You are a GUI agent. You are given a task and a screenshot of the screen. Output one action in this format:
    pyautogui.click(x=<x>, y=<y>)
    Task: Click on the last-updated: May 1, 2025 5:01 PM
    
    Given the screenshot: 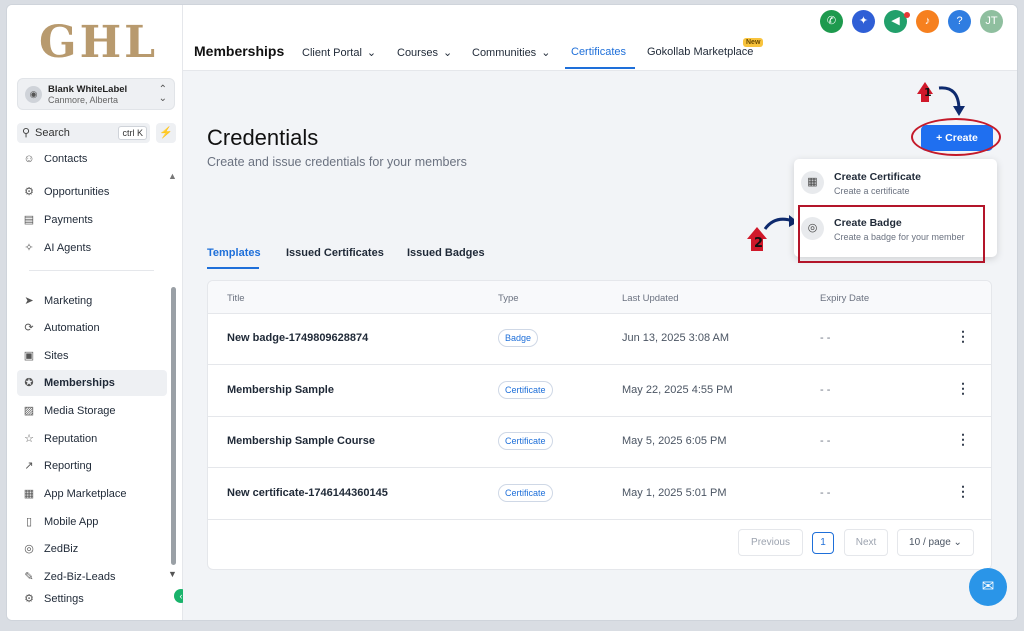 What is the action you would take?
    pyautogui.click(x=674, y=492)
    